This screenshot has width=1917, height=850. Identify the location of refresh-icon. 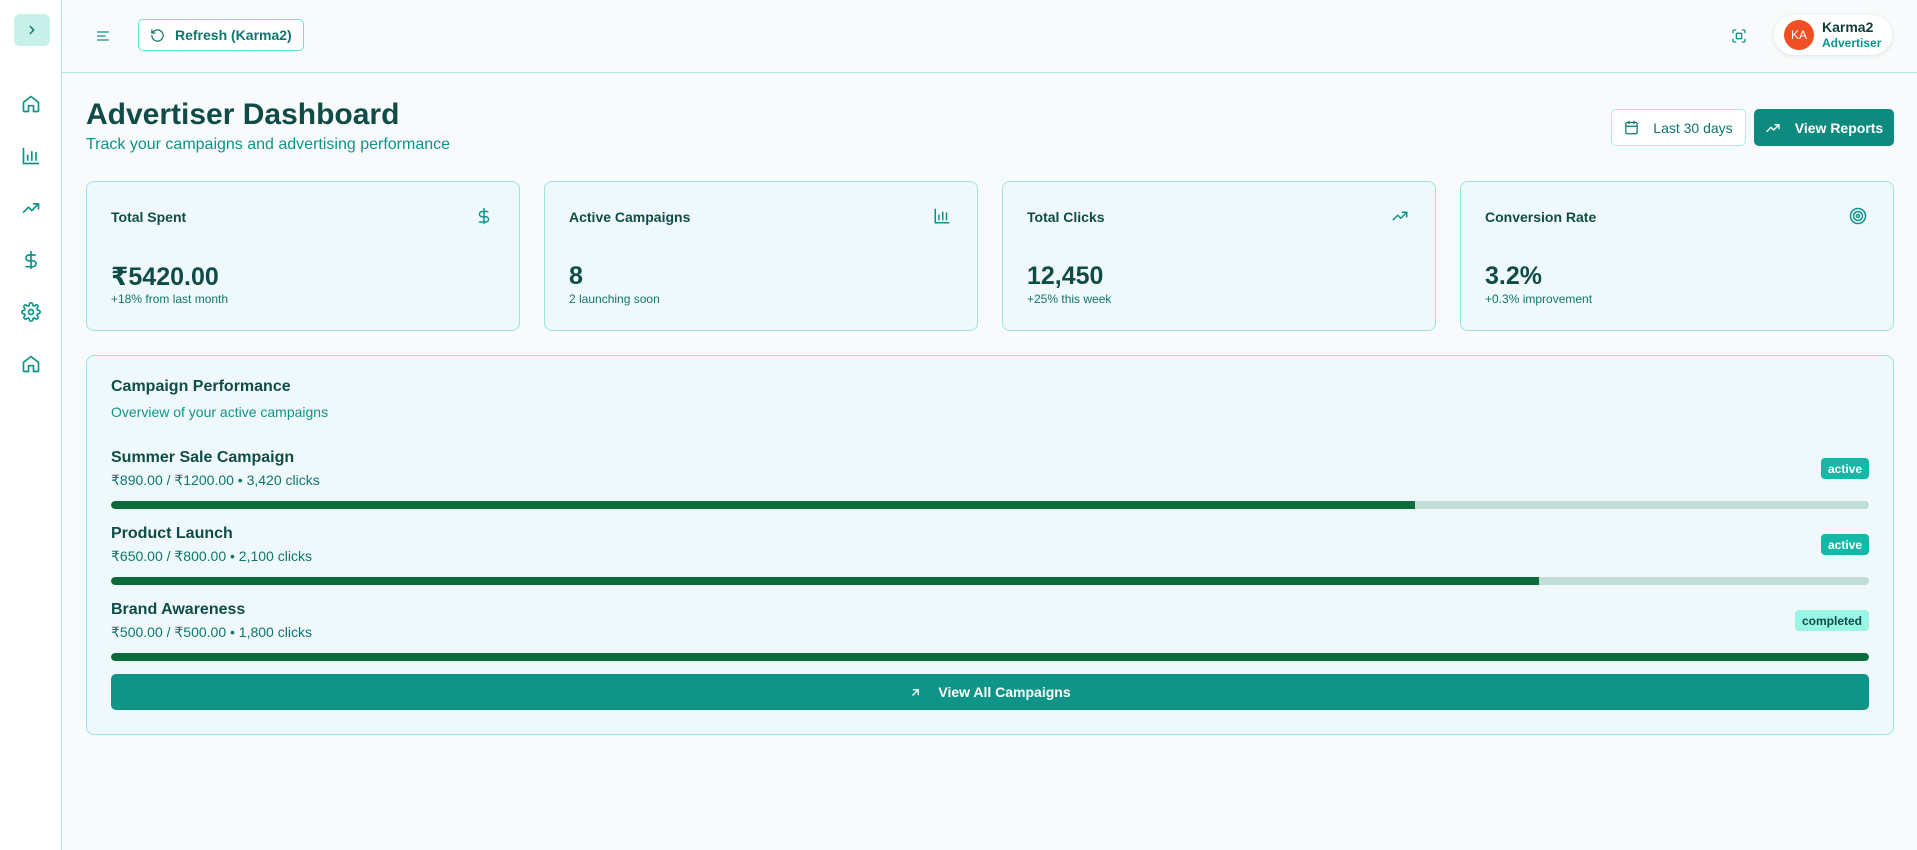
(157, 35).